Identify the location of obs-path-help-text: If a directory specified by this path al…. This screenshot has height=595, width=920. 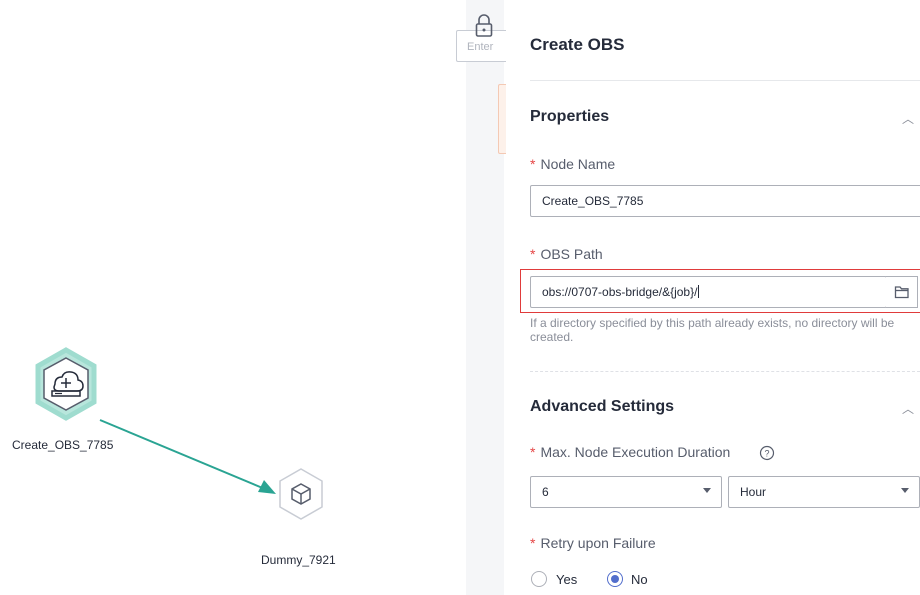
(712, 330).